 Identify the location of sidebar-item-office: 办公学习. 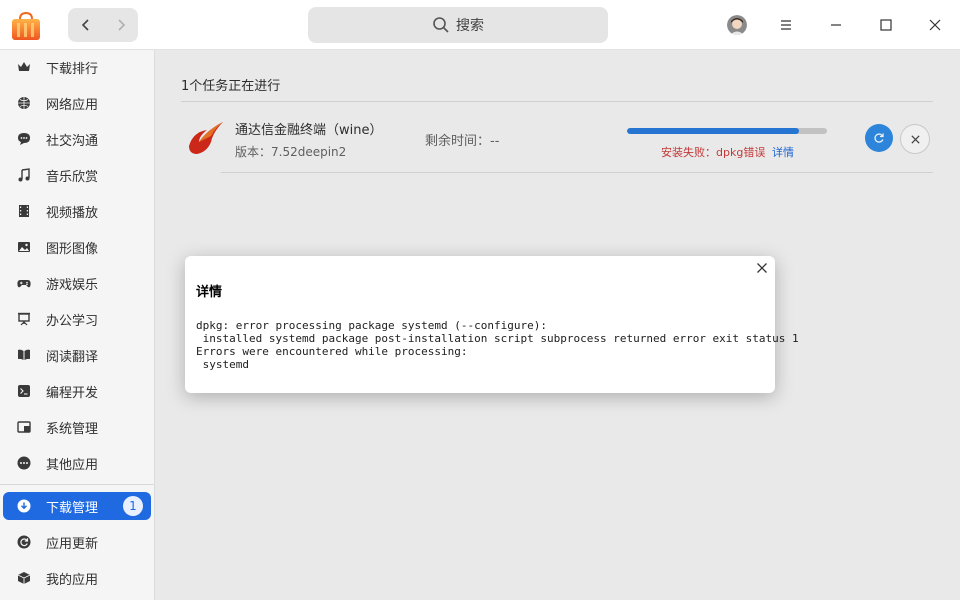
(77, 319).